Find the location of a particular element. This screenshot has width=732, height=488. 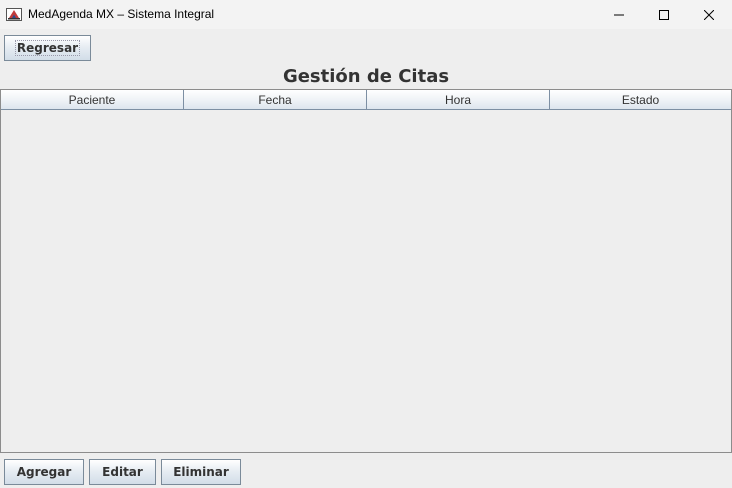

close-icon is located at coordinates (709, 14).